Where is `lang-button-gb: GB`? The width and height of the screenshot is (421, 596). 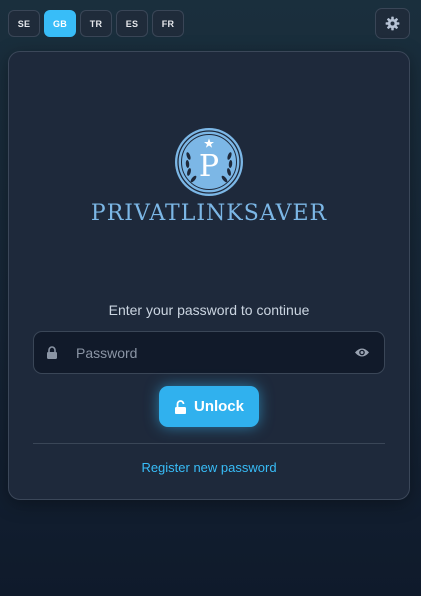 lang-button-gb: GB is located at coordinates (60, 23).